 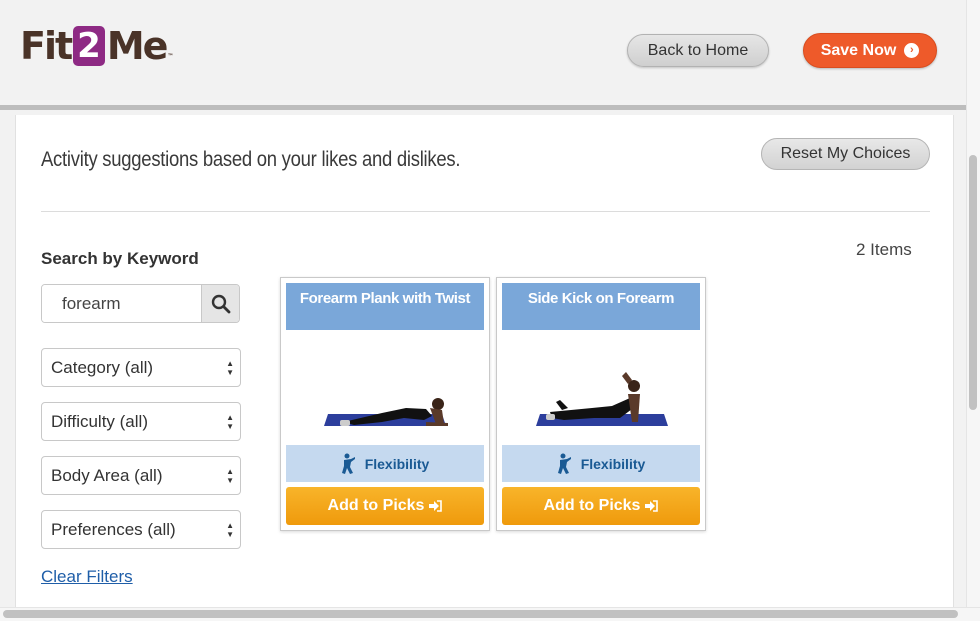 I want to click on category-select: Category (all) ▲ ▼, so click(x=141, y=367).